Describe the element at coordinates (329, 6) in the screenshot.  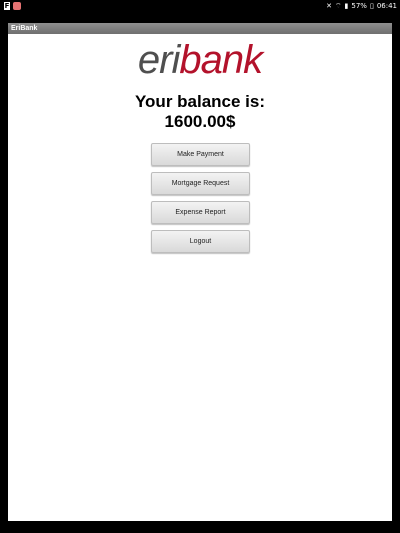
I see `mute-icon: ✕` at that location.